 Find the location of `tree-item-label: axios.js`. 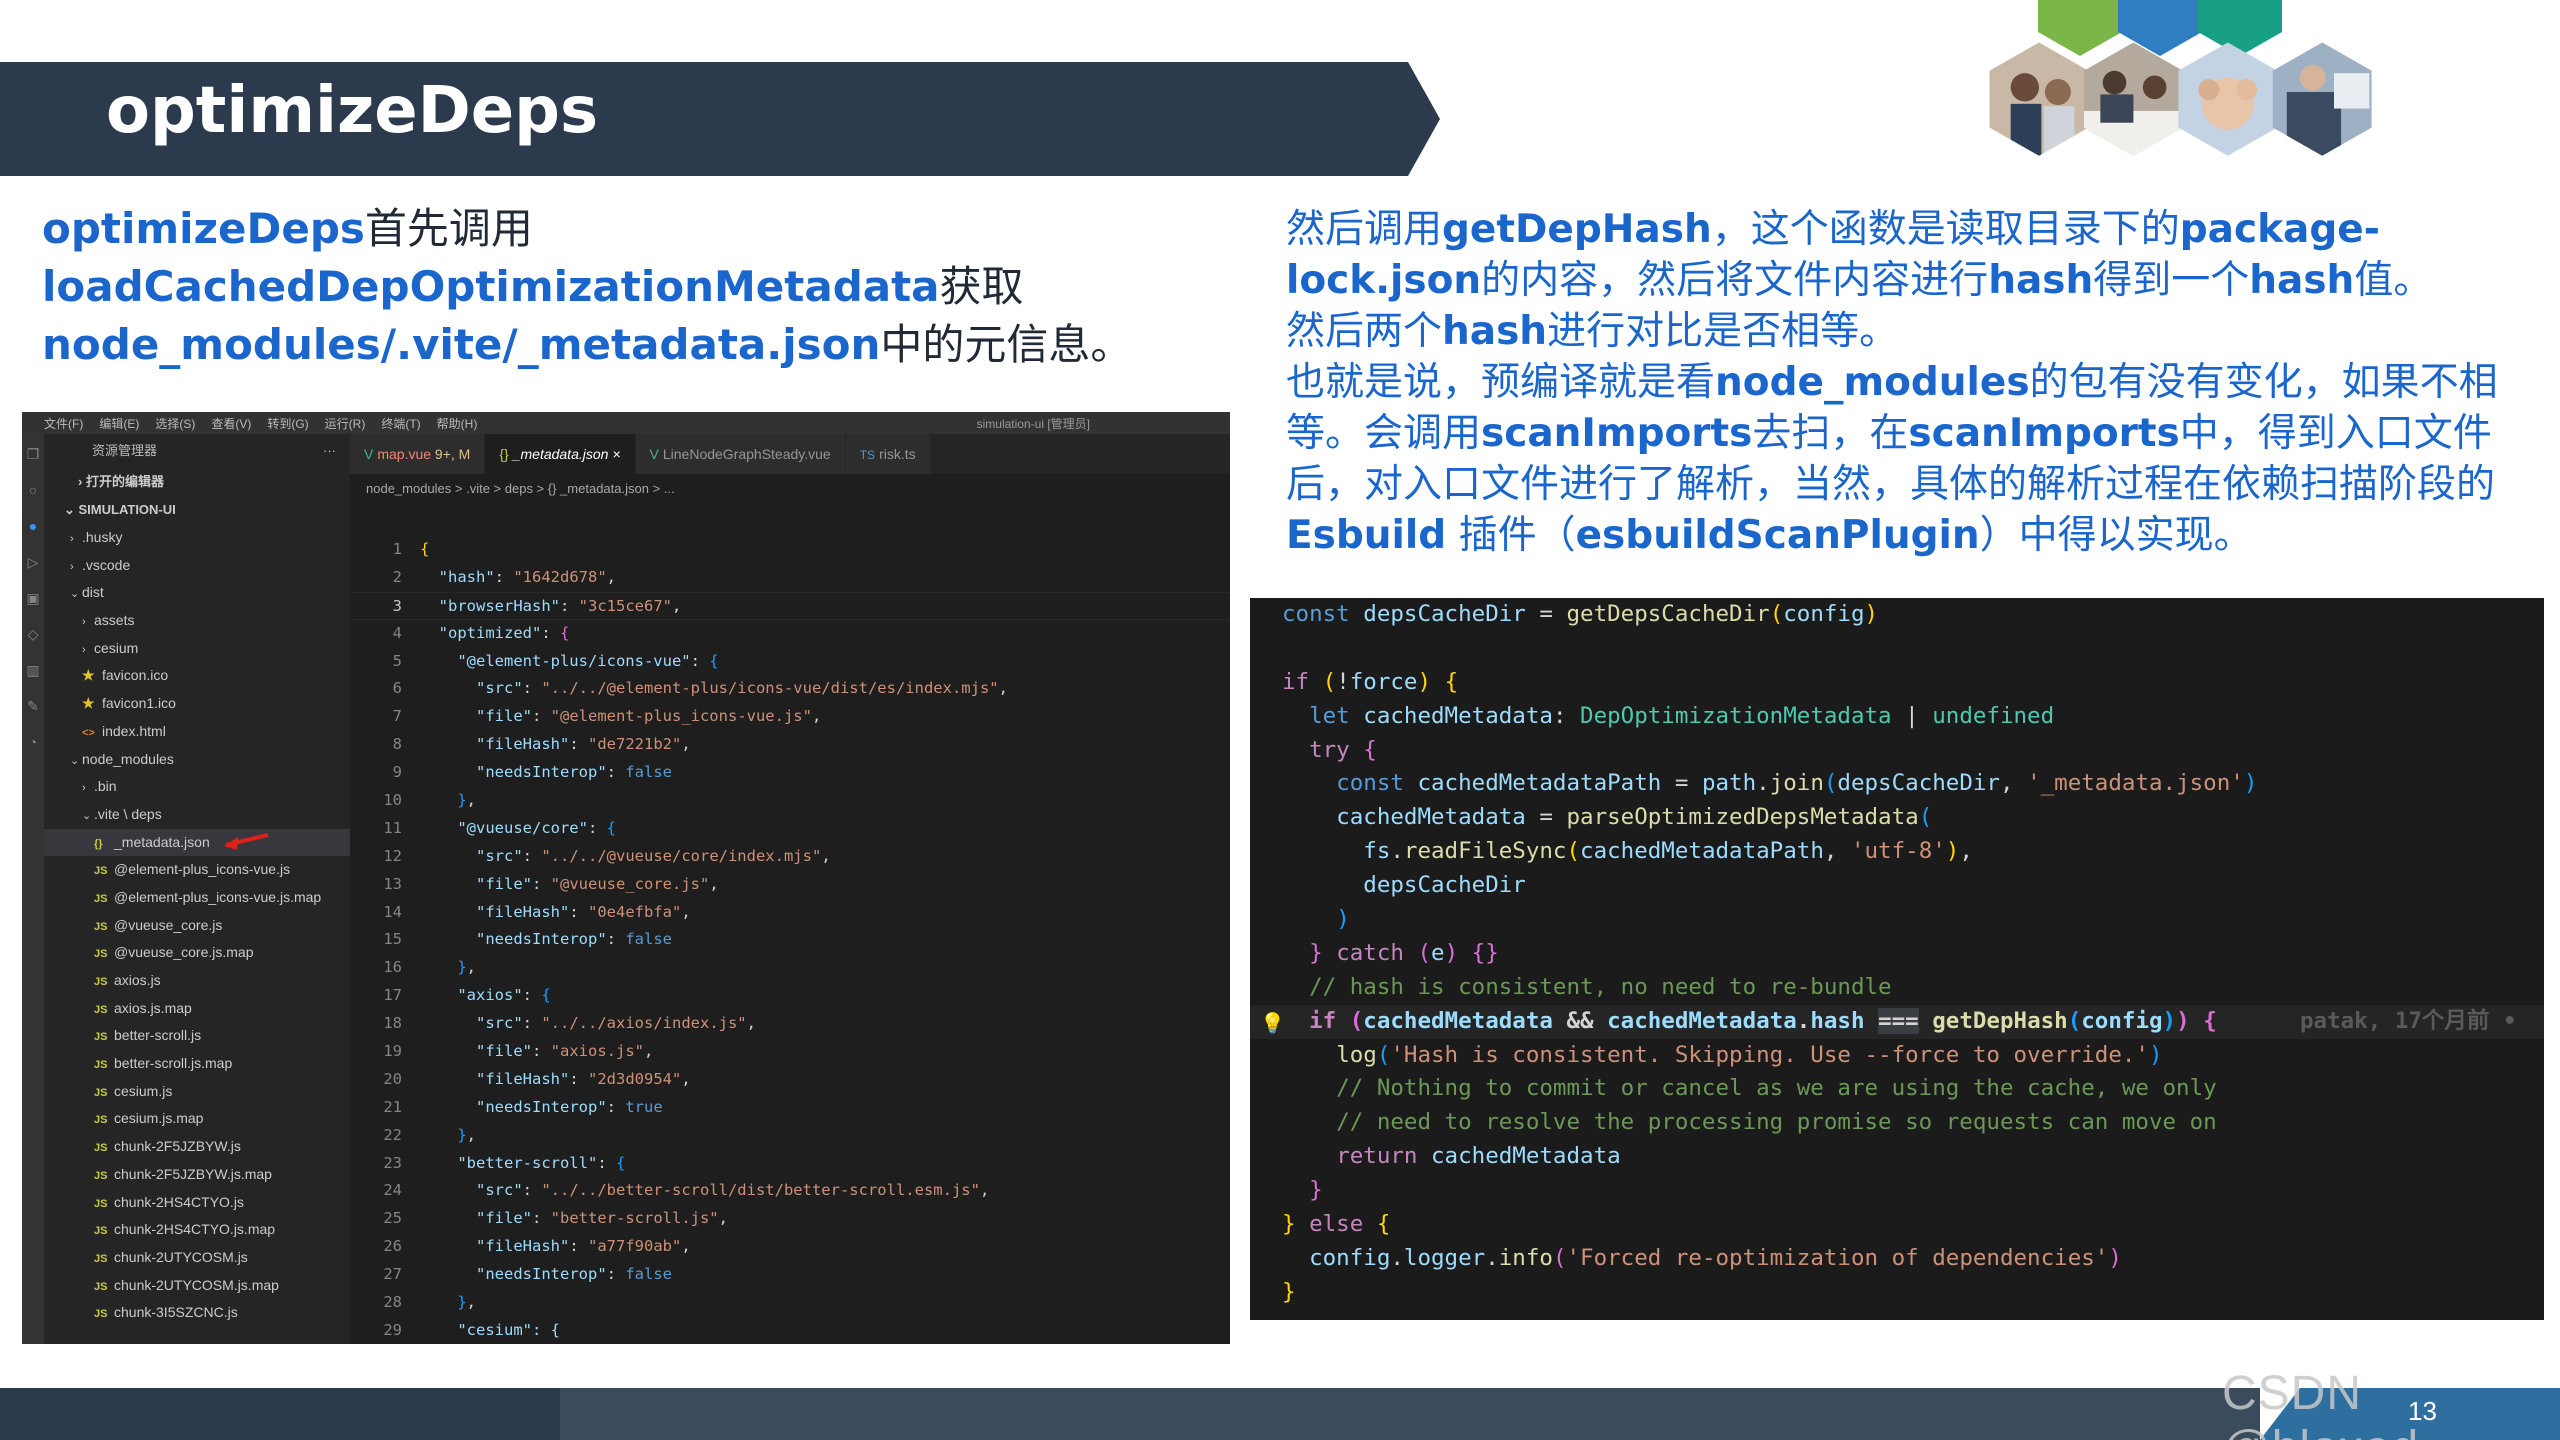

tree-item-label: axios.js is located at coordinates (137, 980).